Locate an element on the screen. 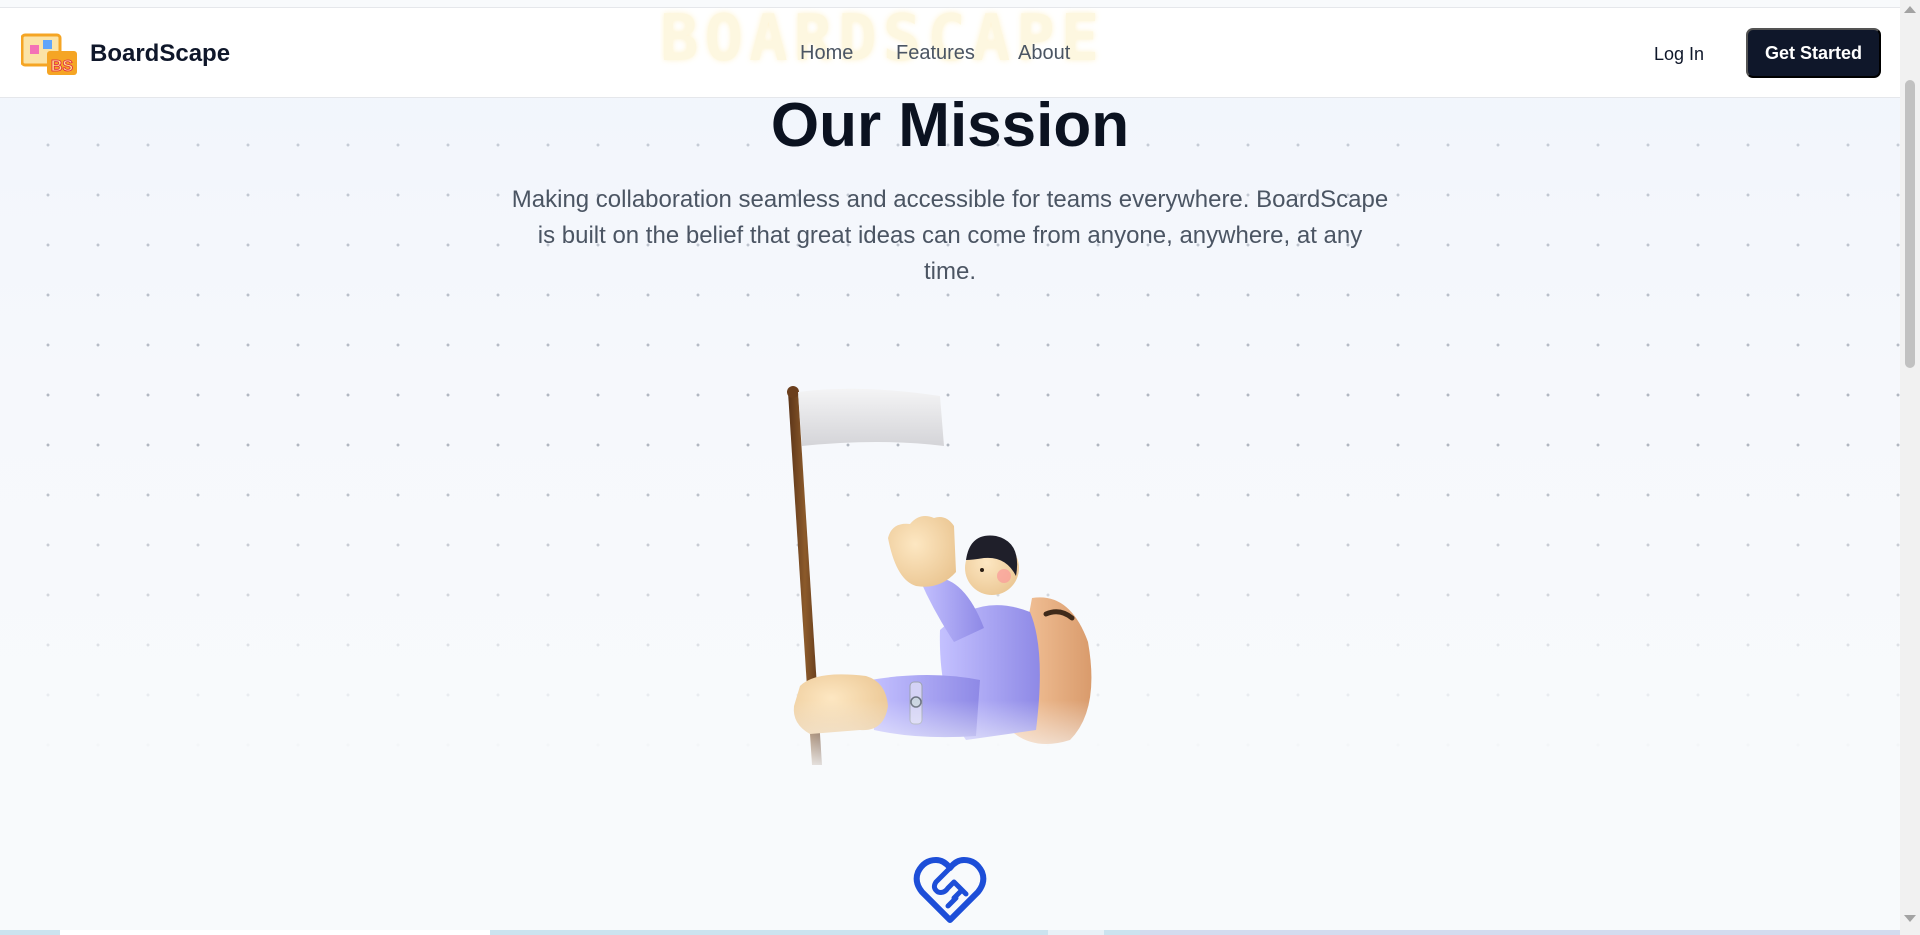  login-link: Log In is located at coordinates (1679, 54).